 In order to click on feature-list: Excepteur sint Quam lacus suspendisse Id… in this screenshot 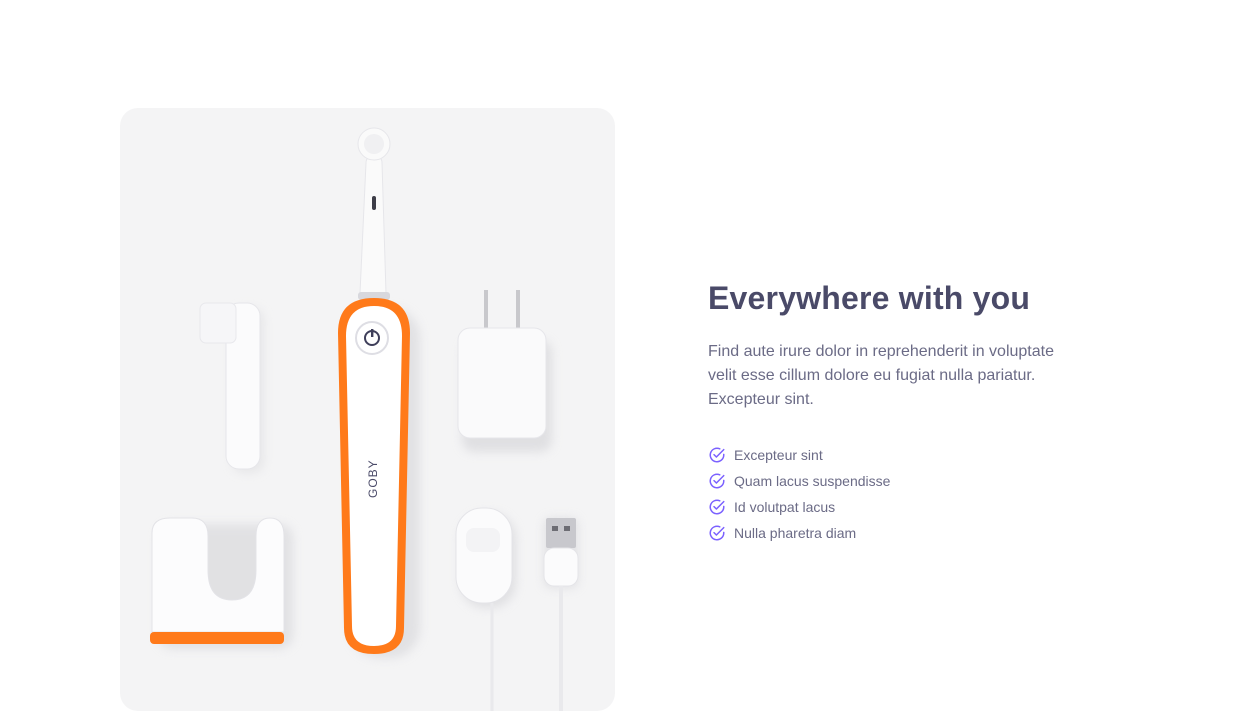, I will do `click(898, 494)`.